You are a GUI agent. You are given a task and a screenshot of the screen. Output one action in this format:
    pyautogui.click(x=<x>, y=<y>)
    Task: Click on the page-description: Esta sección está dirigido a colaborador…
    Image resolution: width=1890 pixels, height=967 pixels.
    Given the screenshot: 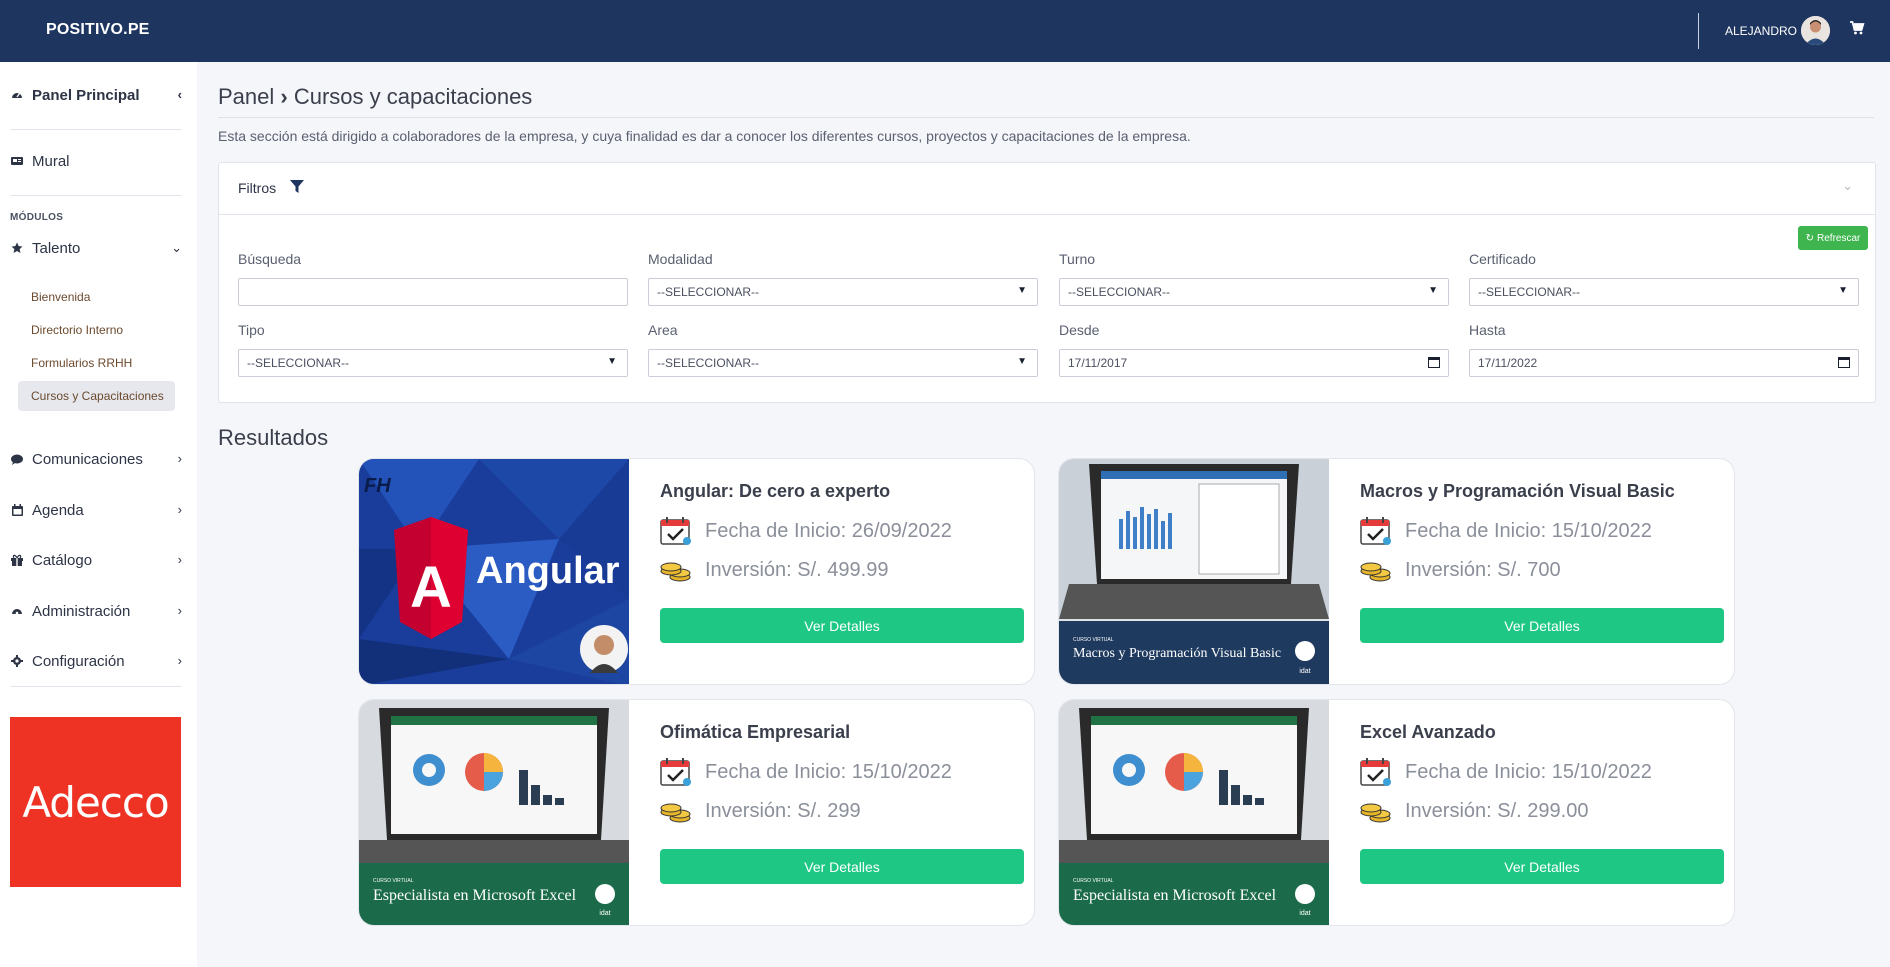 What is the action you would take?
    pyautogui.click(x=704, y=136)
    